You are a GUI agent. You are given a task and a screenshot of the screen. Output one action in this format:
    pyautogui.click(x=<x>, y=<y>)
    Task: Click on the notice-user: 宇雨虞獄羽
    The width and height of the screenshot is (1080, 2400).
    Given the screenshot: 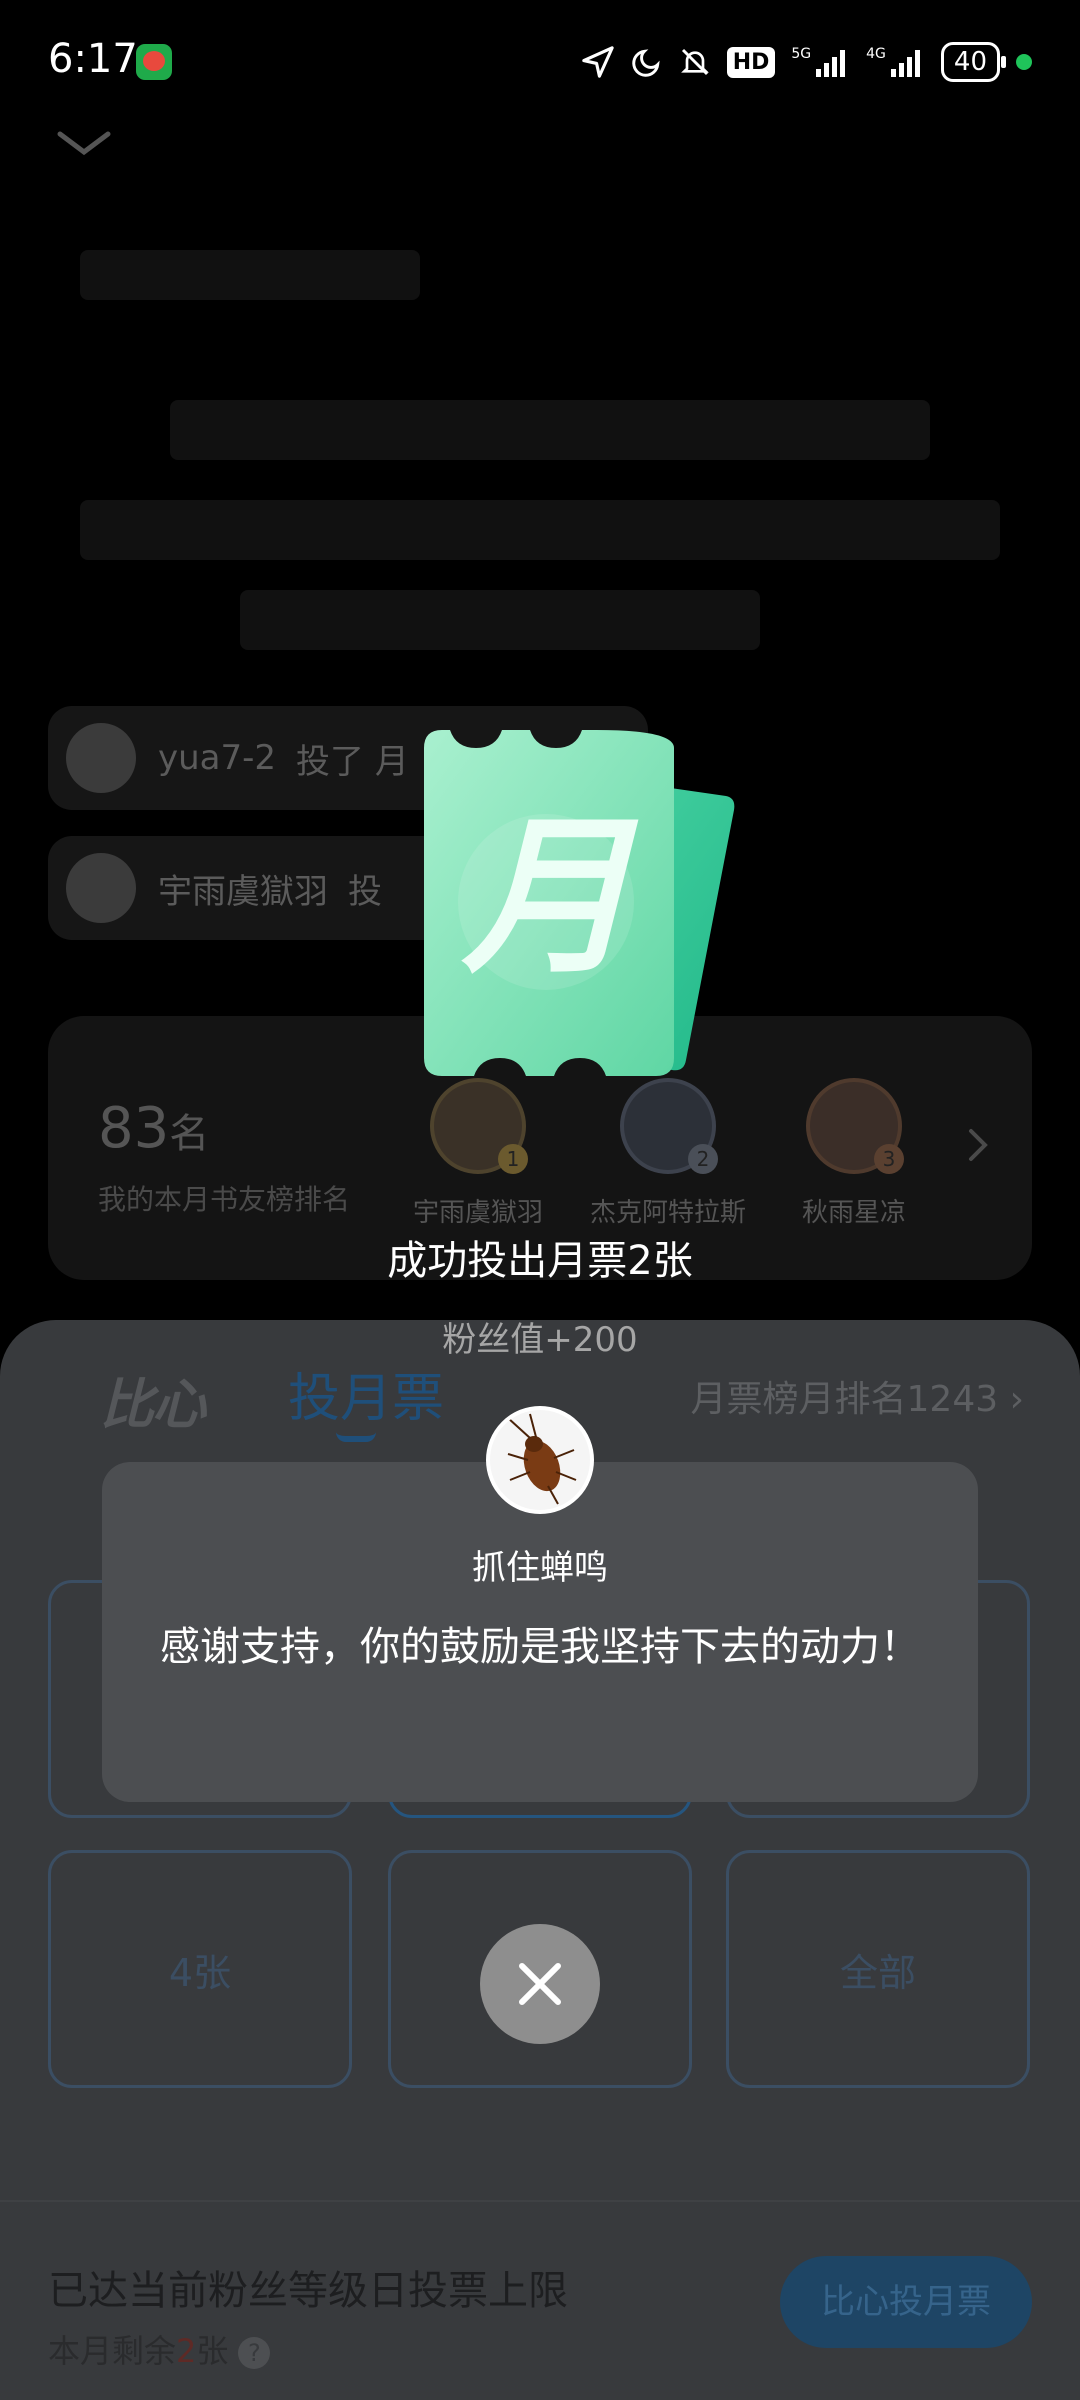 What is the action you would take?
    pyautogui.click(x=243, y=891)
    